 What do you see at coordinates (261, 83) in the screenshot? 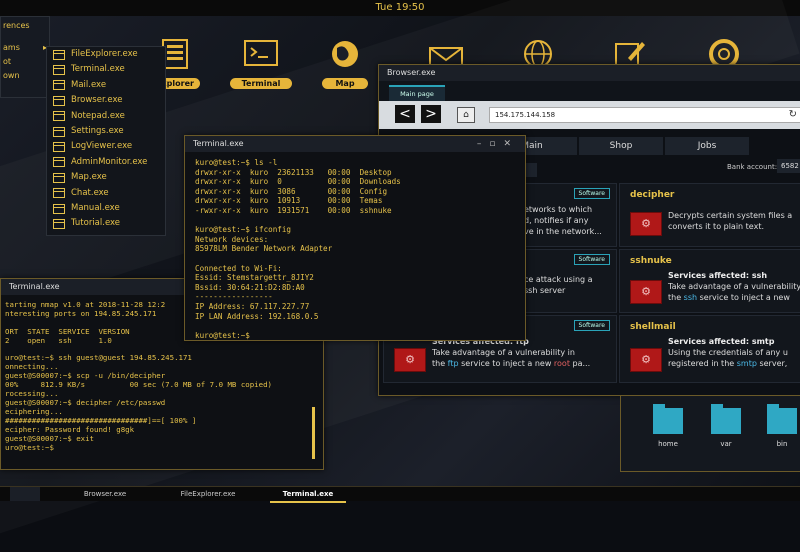
I see `desktop-icon-label: Terminal` at bounding box center [261, 83].